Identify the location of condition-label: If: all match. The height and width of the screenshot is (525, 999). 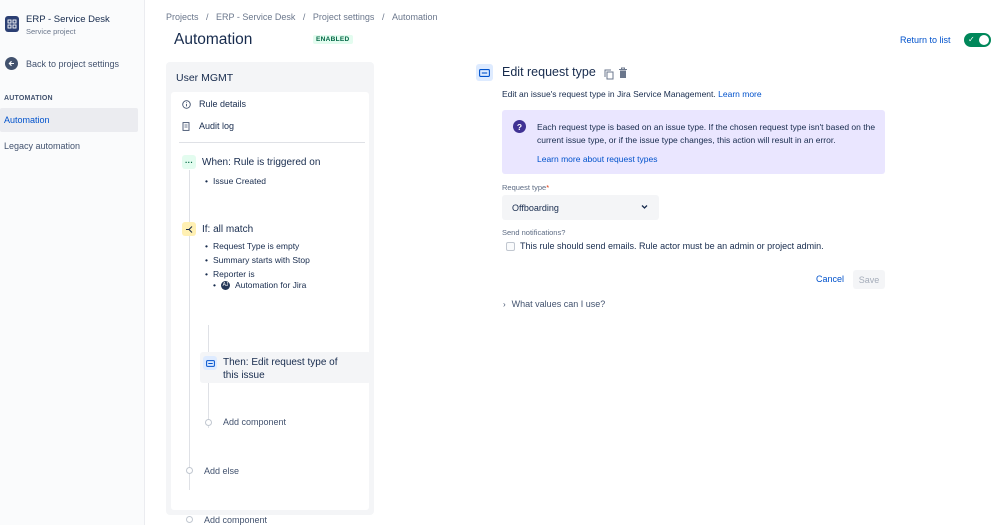
(227, 229).